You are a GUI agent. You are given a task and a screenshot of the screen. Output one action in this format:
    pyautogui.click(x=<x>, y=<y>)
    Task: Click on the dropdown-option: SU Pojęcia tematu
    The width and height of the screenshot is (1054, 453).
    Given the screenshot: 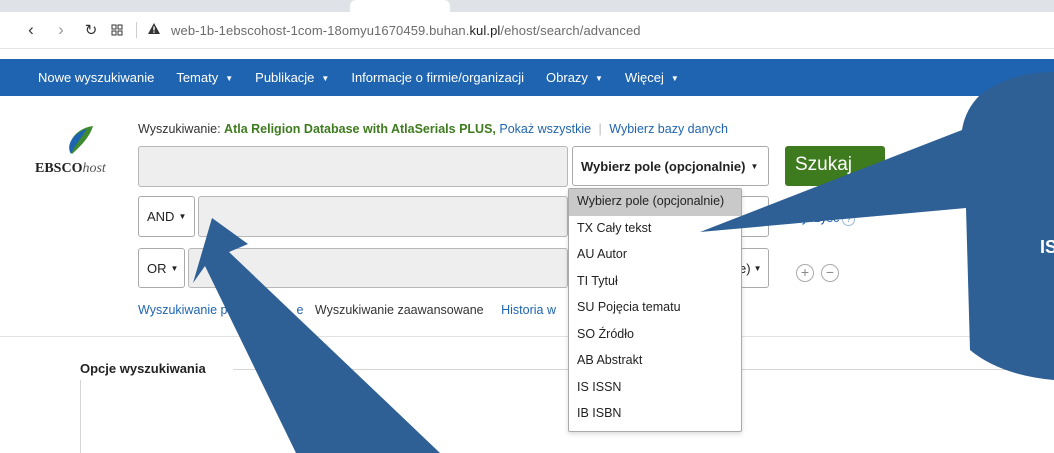 What is the action you would take?
    pyautogui.click(x=655, y=308)
    